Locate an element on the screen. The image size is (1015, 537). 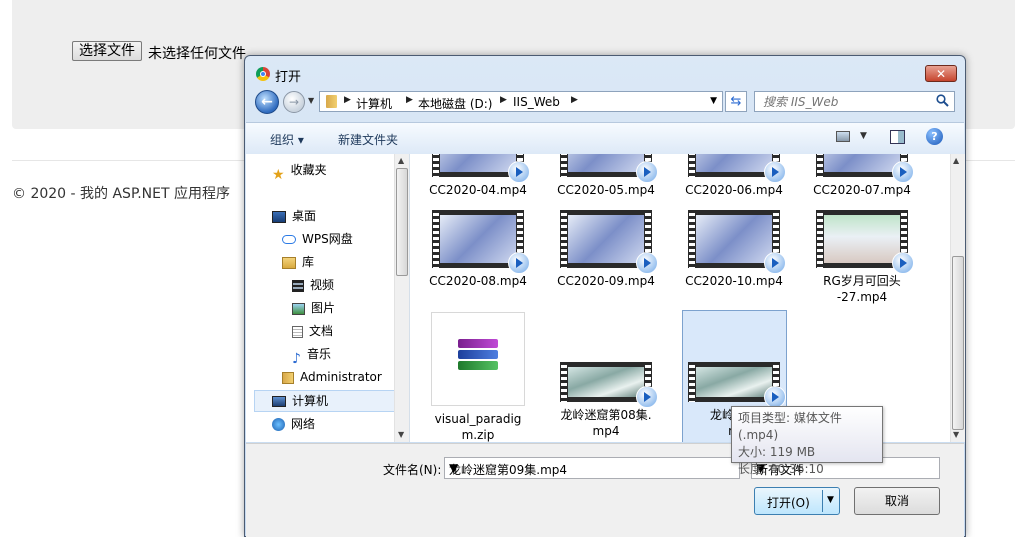
file-item: CC2020-04.mp4 is located at coordinates (478, 176).